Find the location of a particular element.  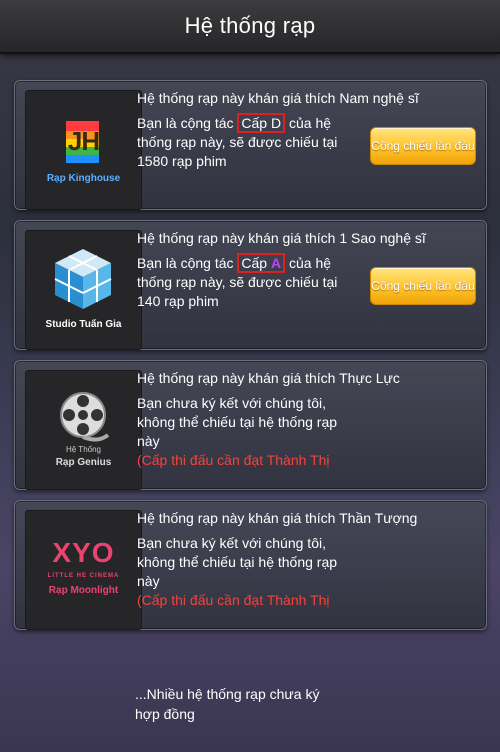

genius-logo: Hệ Thống Rạp Genius is located at coordinates (83, 430).